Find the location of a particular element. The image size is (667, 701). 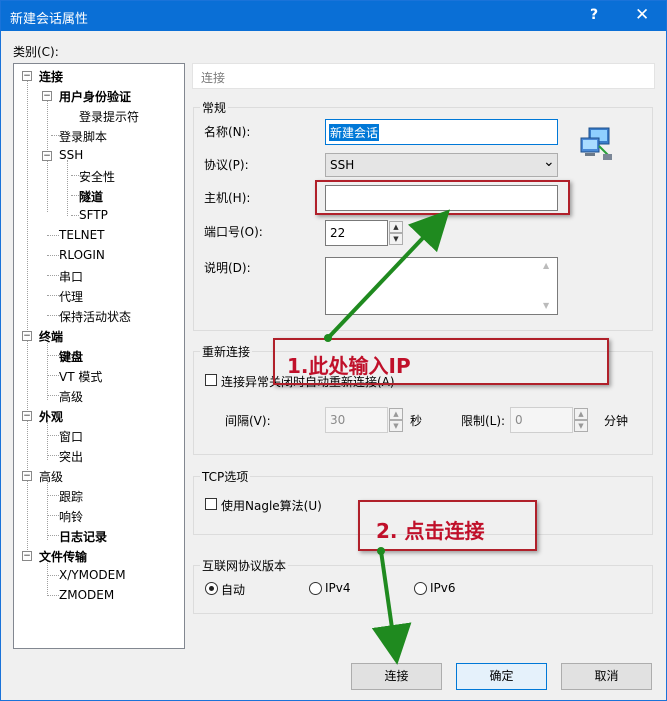

arrow-to-host is located at coordinates (388, 274).